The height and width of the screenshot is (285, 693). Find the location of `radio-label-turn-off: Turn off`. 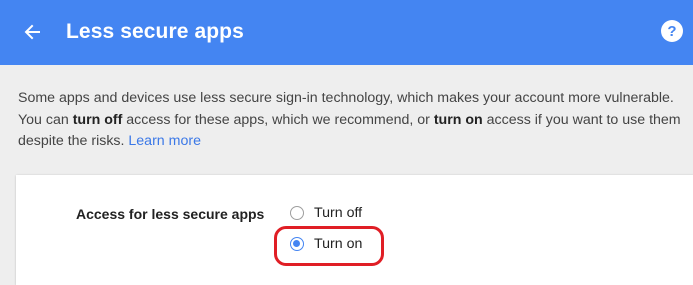

radio-label-turn-off: Turn off is located at coordinates (338, 213).